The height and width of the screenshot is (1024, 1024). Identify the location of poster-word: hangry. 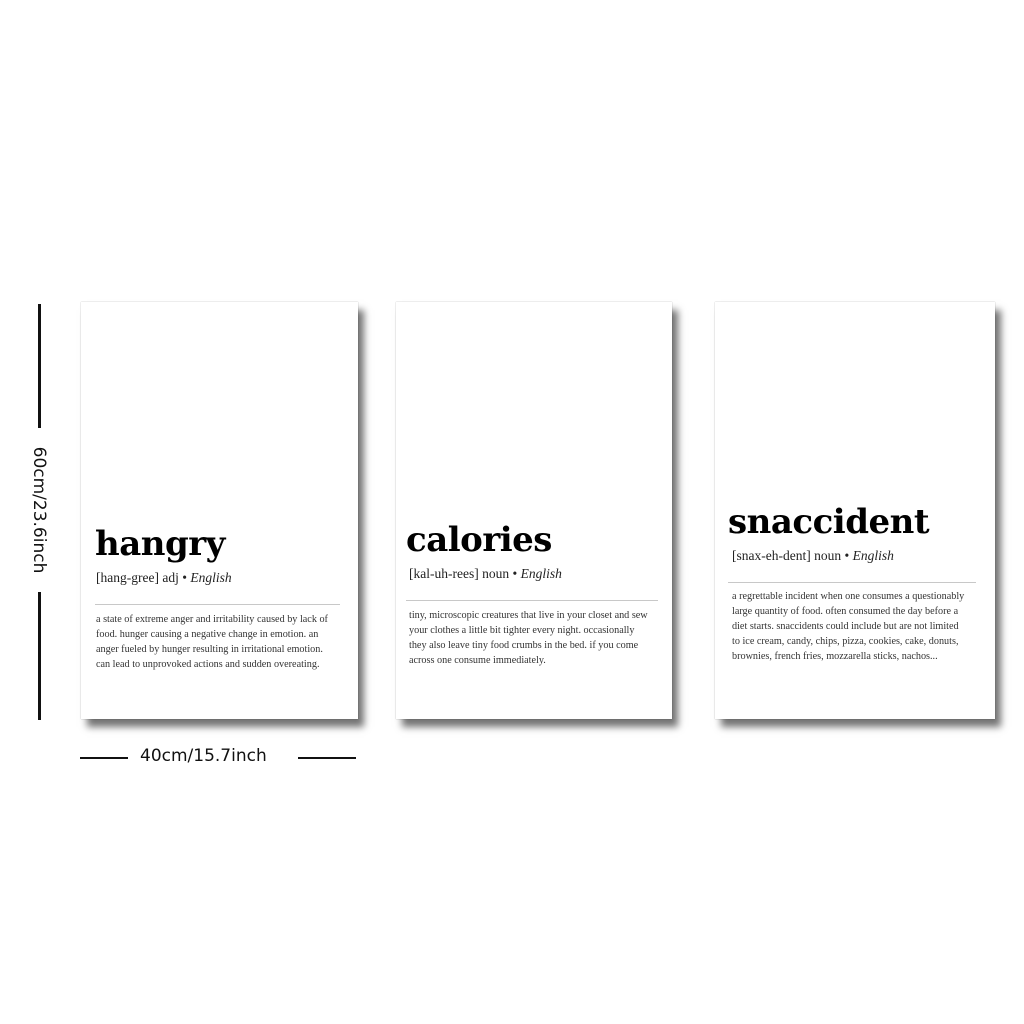
(160, 544).